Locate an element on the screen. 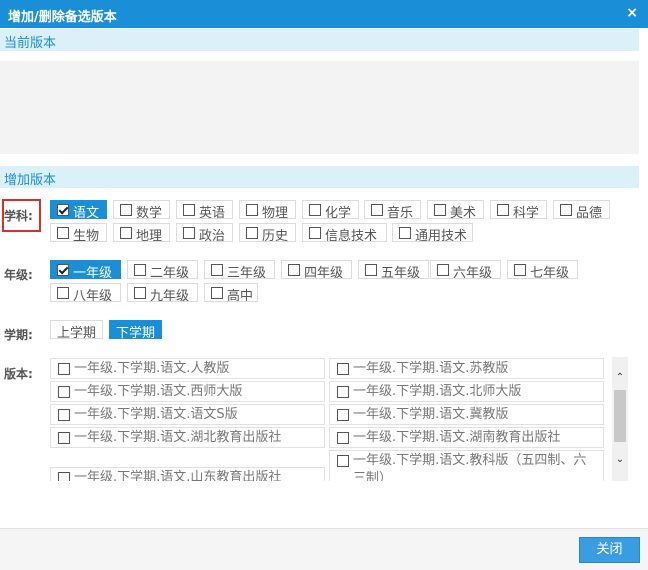 The height and width of the screenshot is (570, 648). grade-option: 七年级 is located at coordinates (542, 269).